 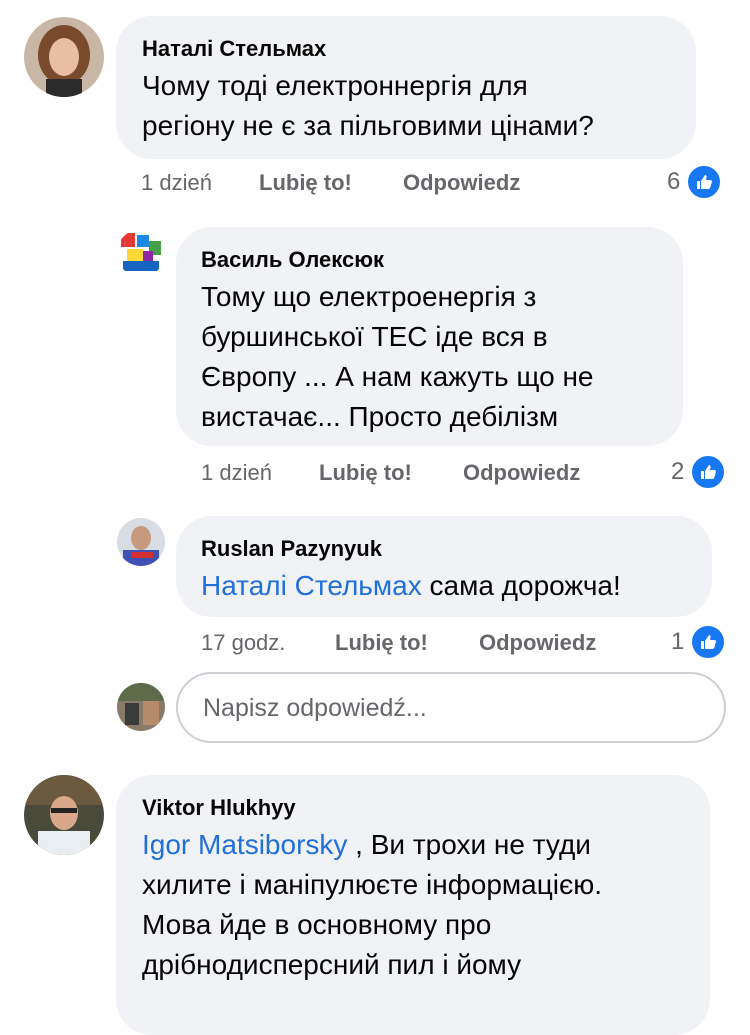 I want to click on mention-link: Наталі Стельмах, so click(x=311, y=585).